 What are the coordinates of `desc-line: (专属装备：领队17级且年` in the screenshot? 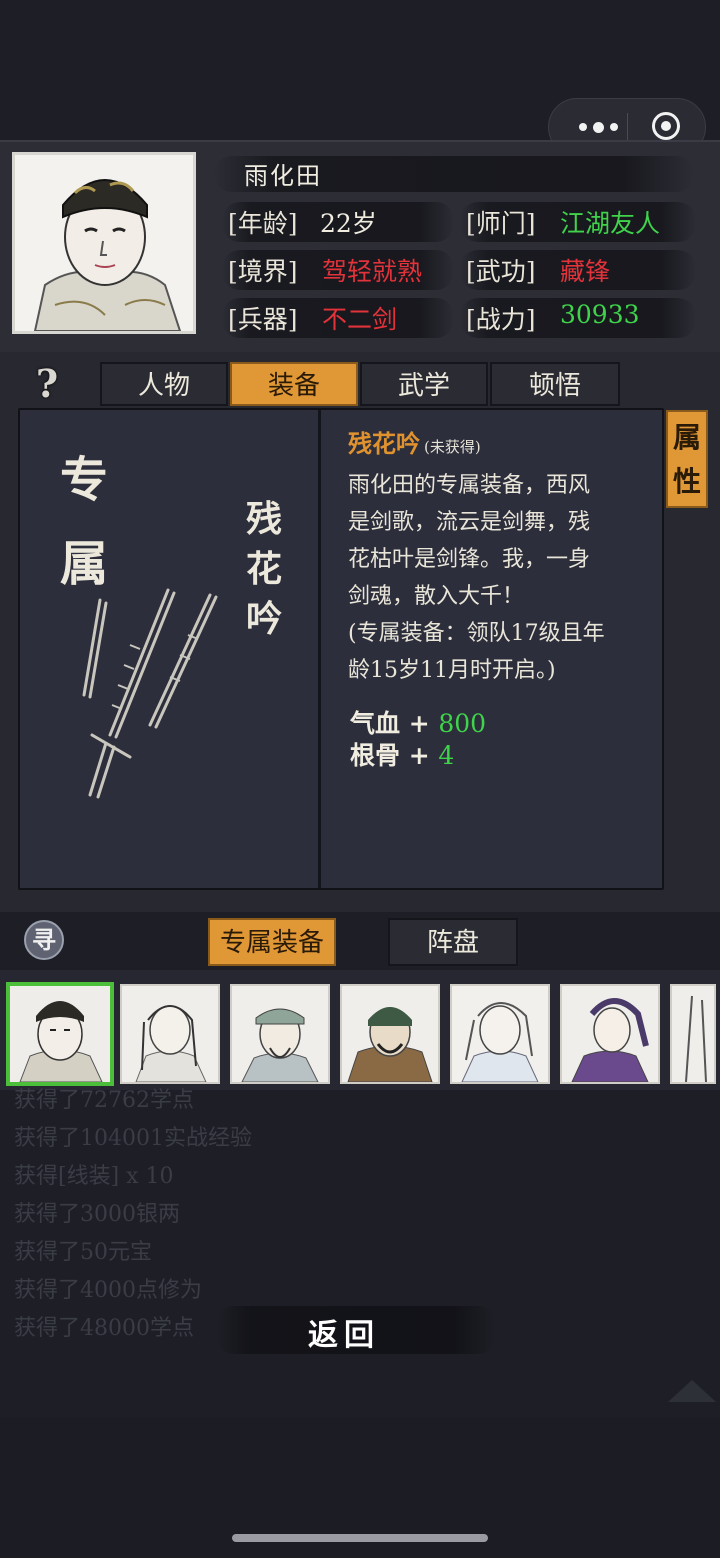 It's located at (476, 633).